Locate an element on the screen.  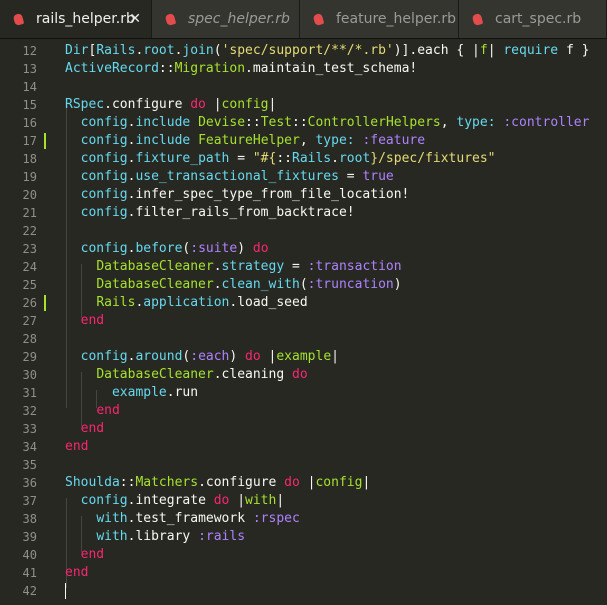
code-line: 15 RSpec.configure do |config| is located at coordinates (303, 105).